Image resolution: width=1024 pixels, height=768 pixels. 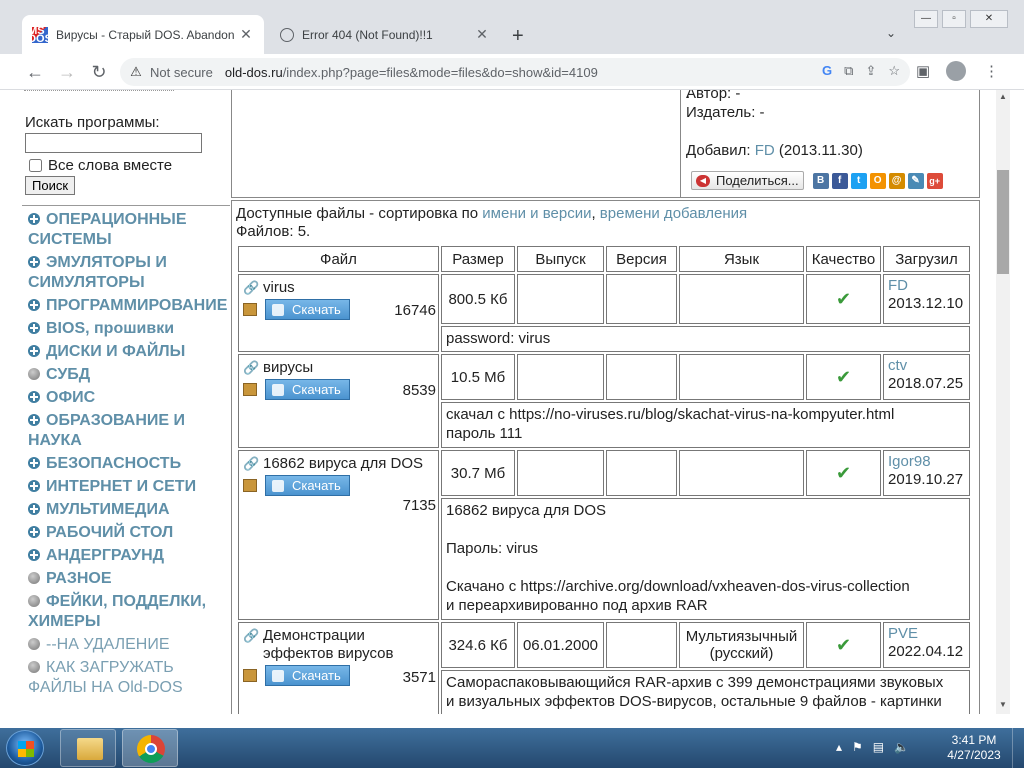 What do you see at coordinates (129, 556) in the screenshot?
I see `sidebar-category: АНДЕРГРАУНД` at bounding box center [129, 556].